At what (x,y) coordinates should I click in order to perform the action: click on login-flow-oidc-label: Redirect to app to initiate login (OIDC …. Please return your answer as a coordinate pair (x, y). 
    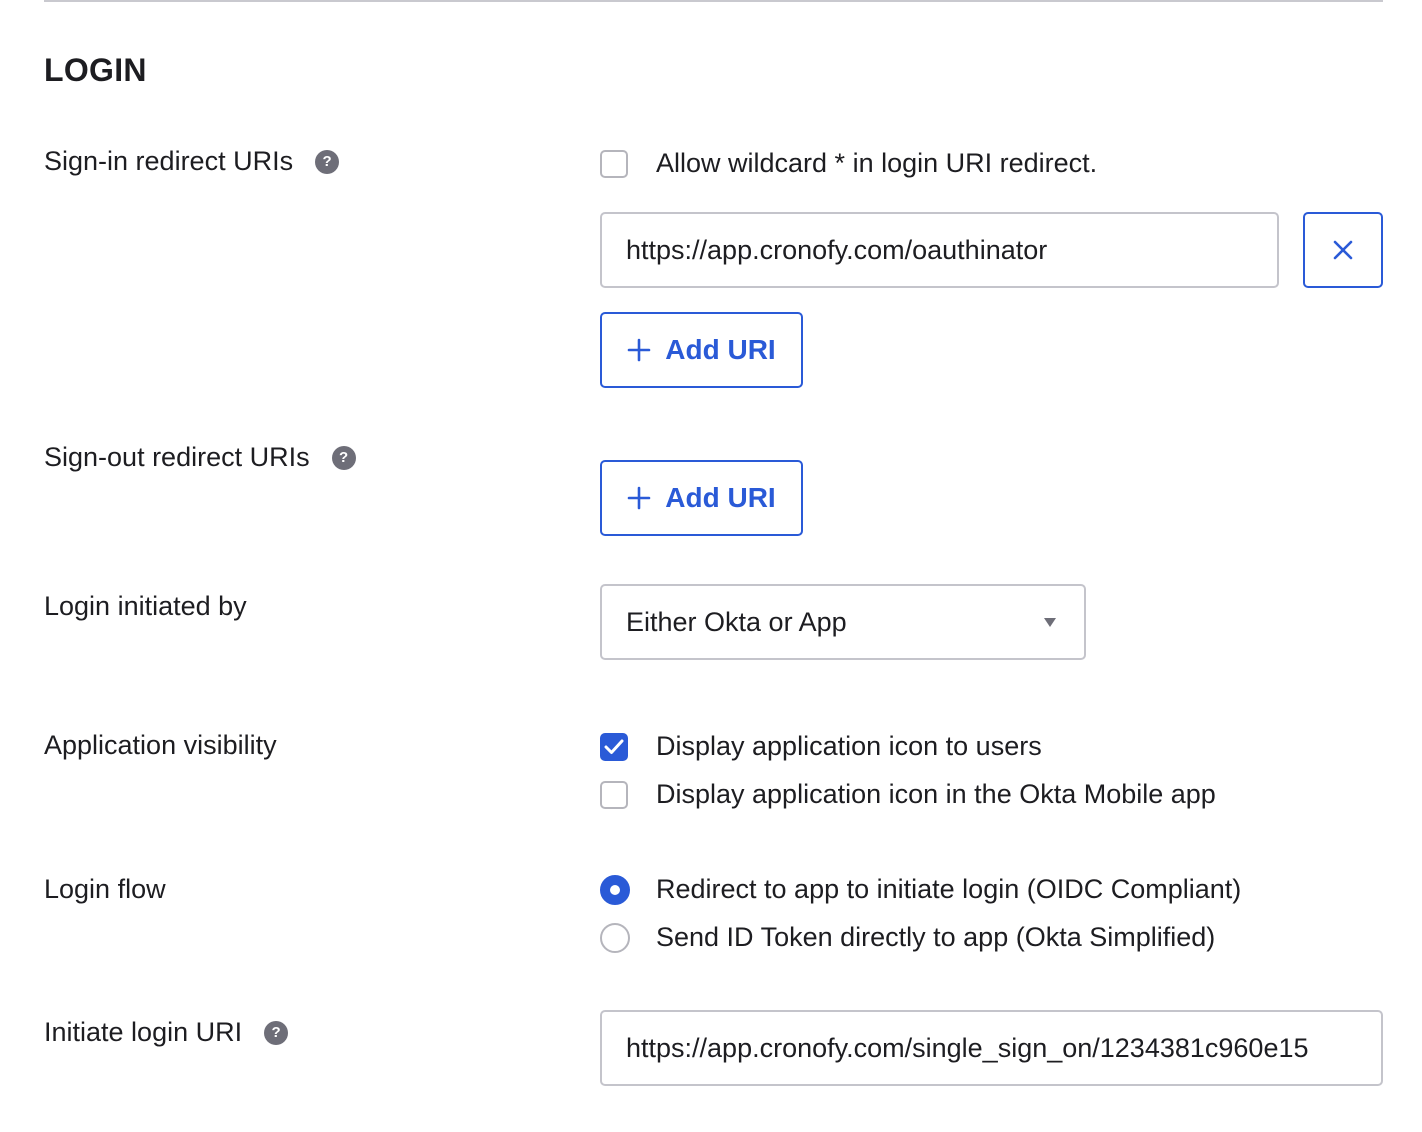
    Looking at the image, I should click on (949, 889).